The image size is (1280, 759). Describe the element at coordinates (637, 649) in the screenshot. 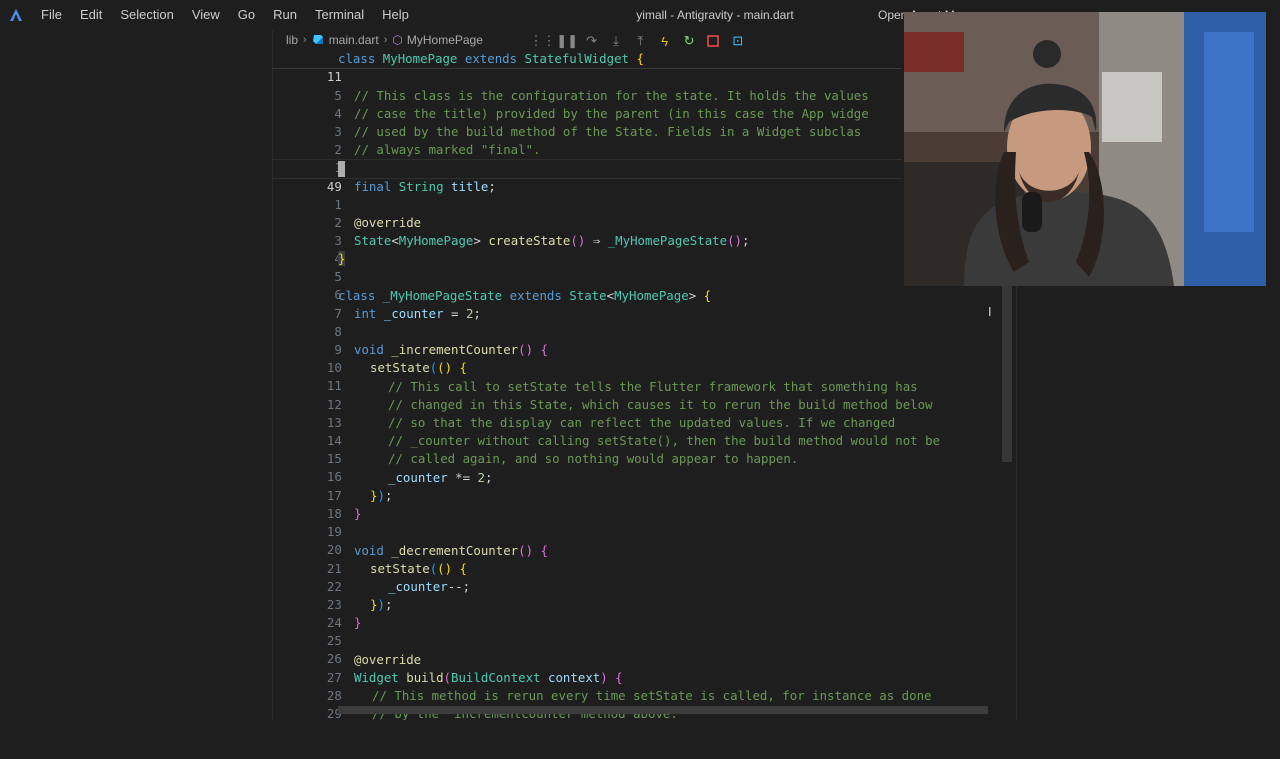

I see `code-line: 26` at that location.